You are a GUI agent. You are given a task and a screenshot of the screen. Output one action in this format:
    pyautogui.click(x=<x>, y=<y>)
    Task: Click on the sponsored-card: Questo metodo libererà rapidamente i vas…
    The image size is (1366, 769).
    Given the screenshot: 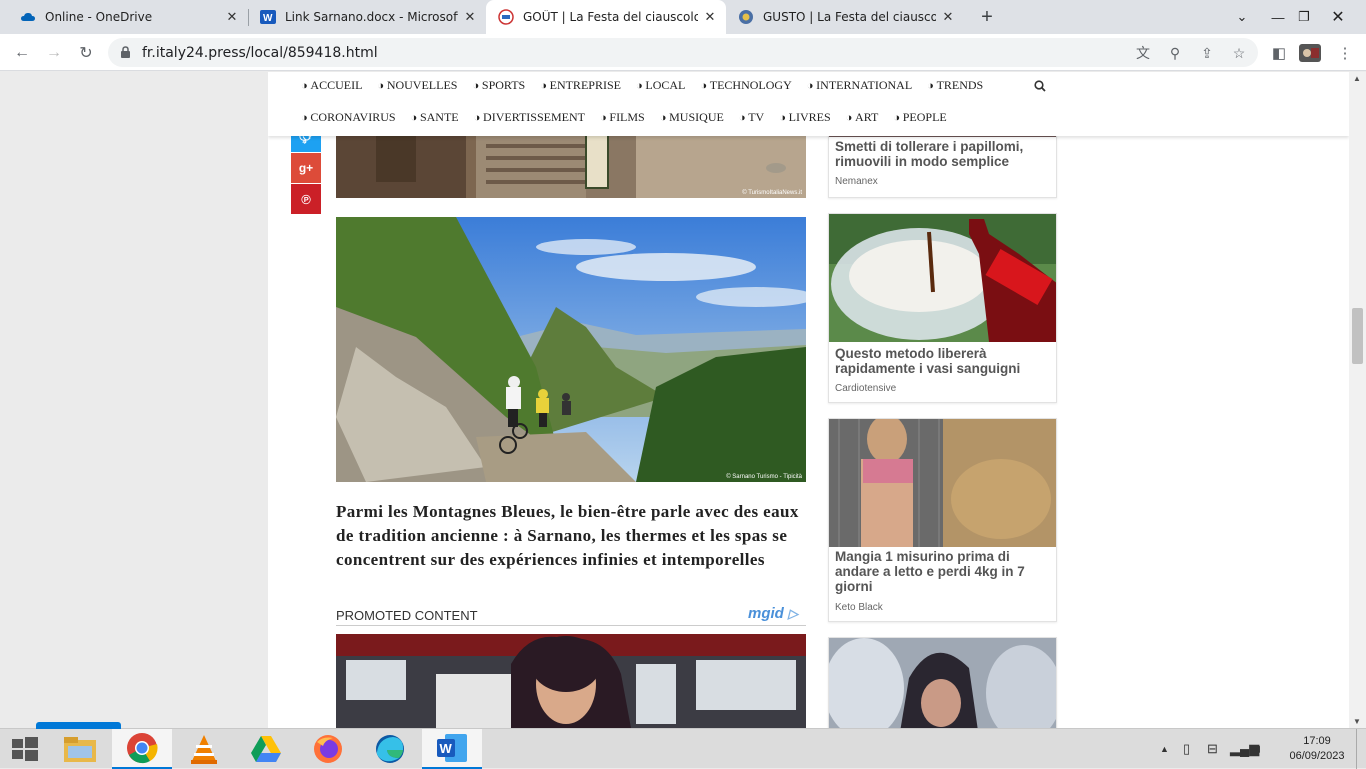 What is the action you would take?
    pyautogui.click(x=942, y=308)
    